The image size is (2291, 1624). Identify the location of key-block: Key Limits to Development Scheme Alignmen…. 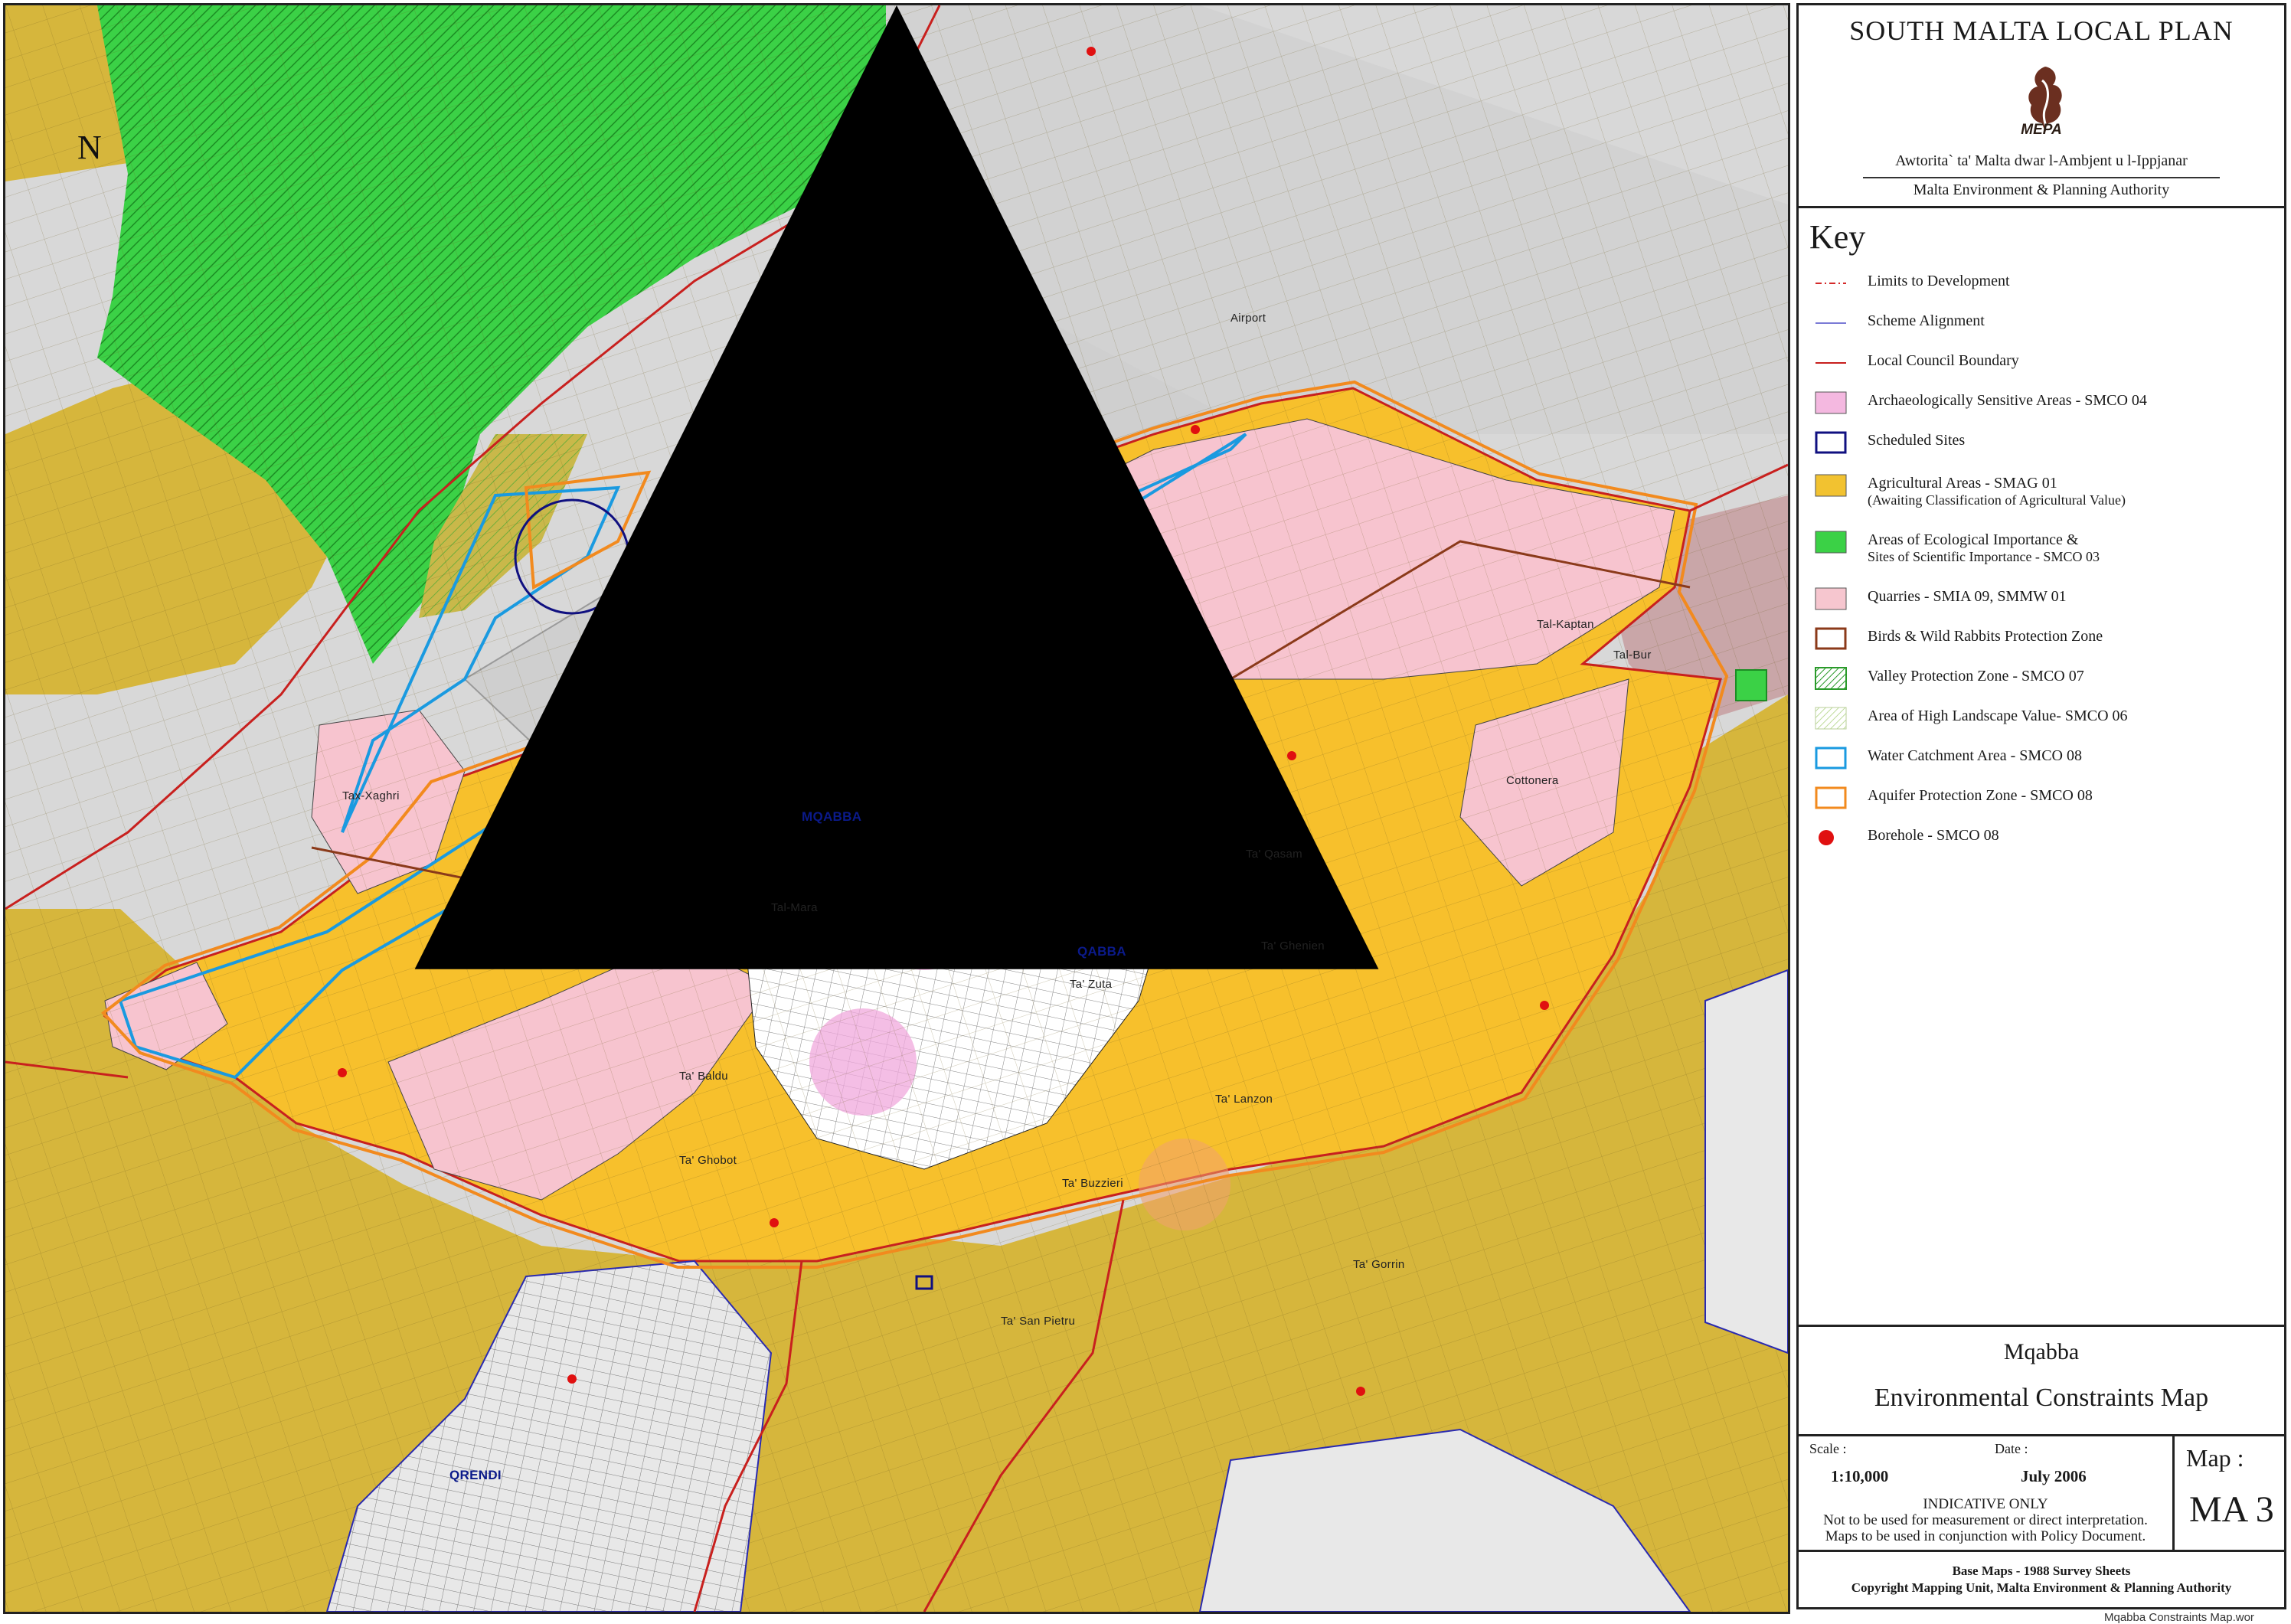
(2041, 768).